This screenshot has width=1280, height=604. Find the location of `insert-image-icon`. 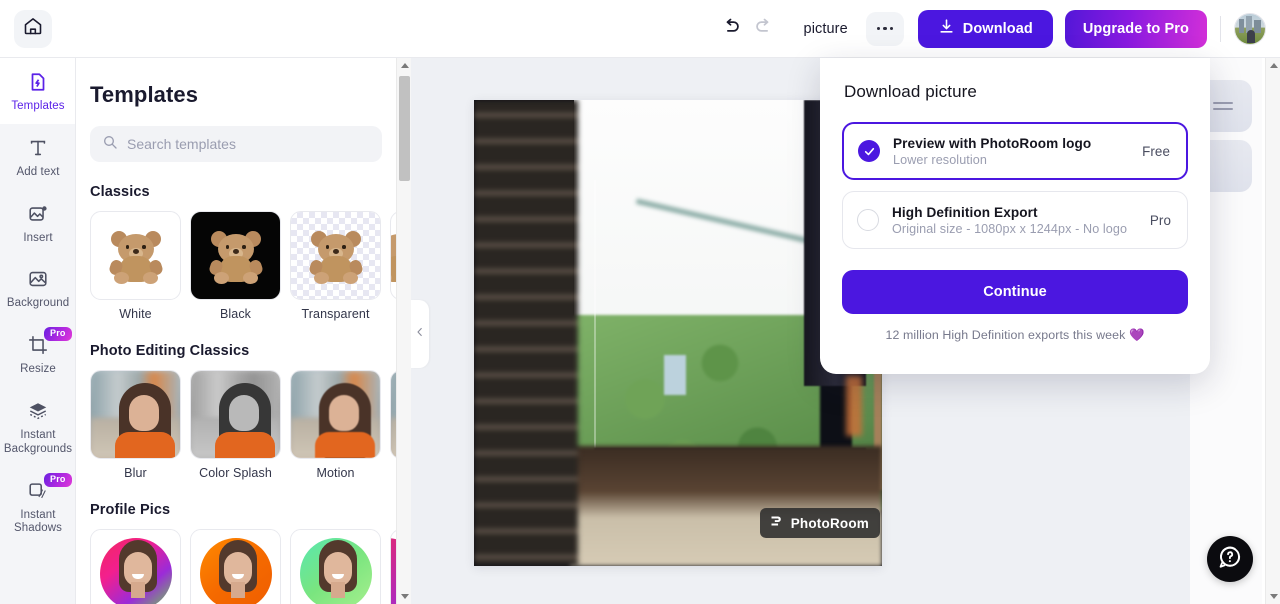

insert-image-icon is located at coordinates (38, 214).